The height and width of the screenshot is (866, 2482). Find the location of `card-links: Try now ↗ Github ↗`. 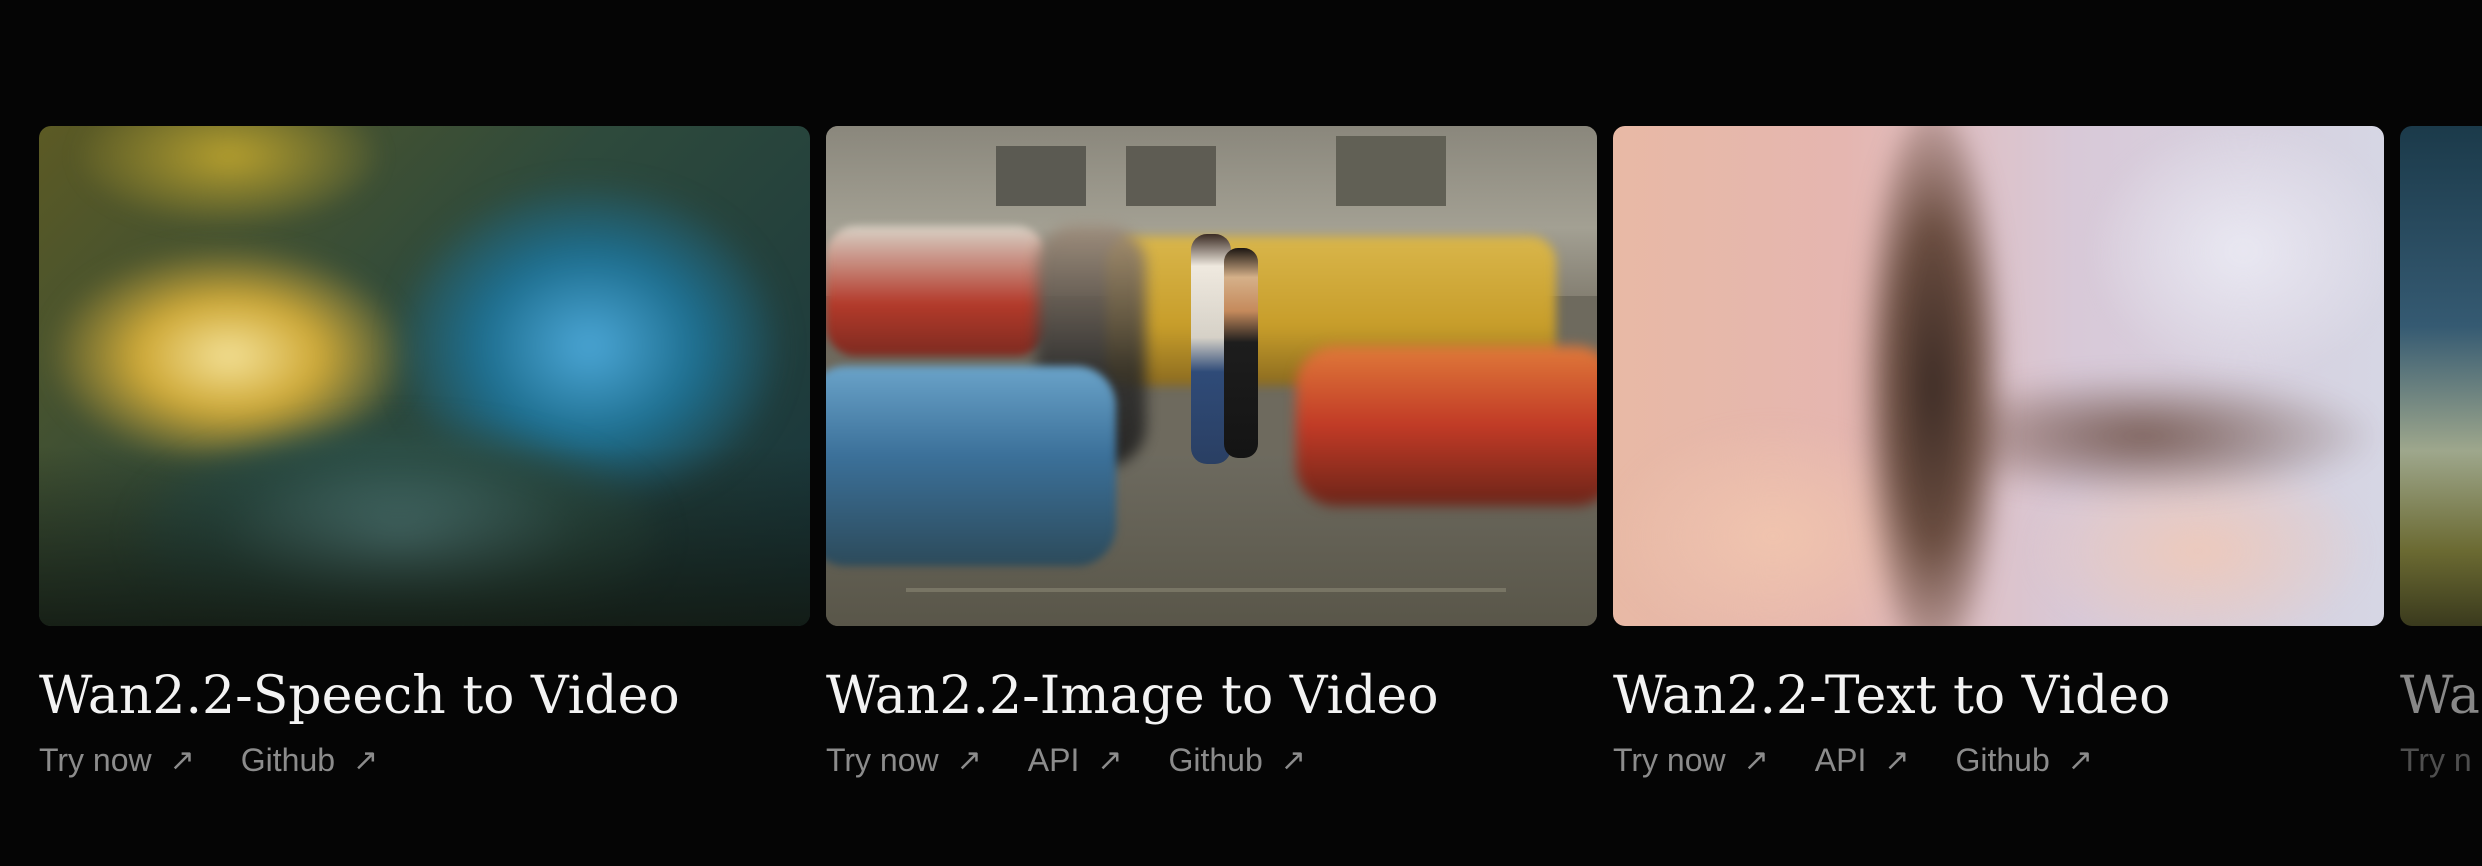

card-links: Try now ↗ Github ↗ is located at coordinates (424, 760).